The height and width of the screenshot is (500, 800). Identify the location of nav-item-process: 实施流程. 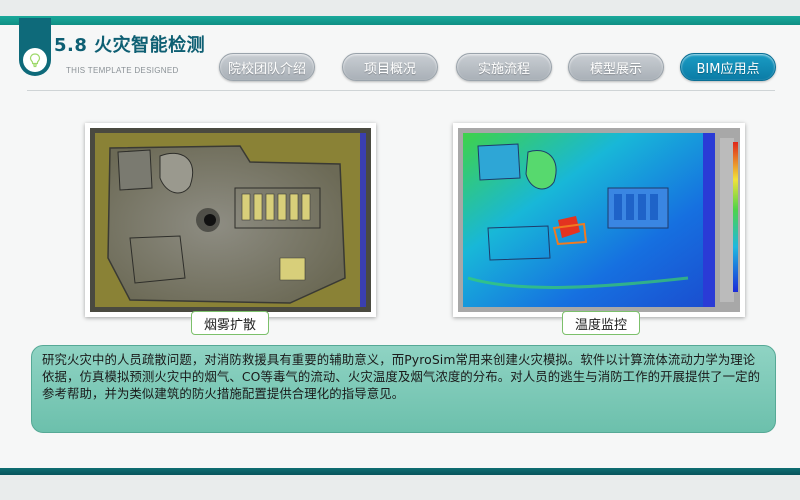
(504, 67).